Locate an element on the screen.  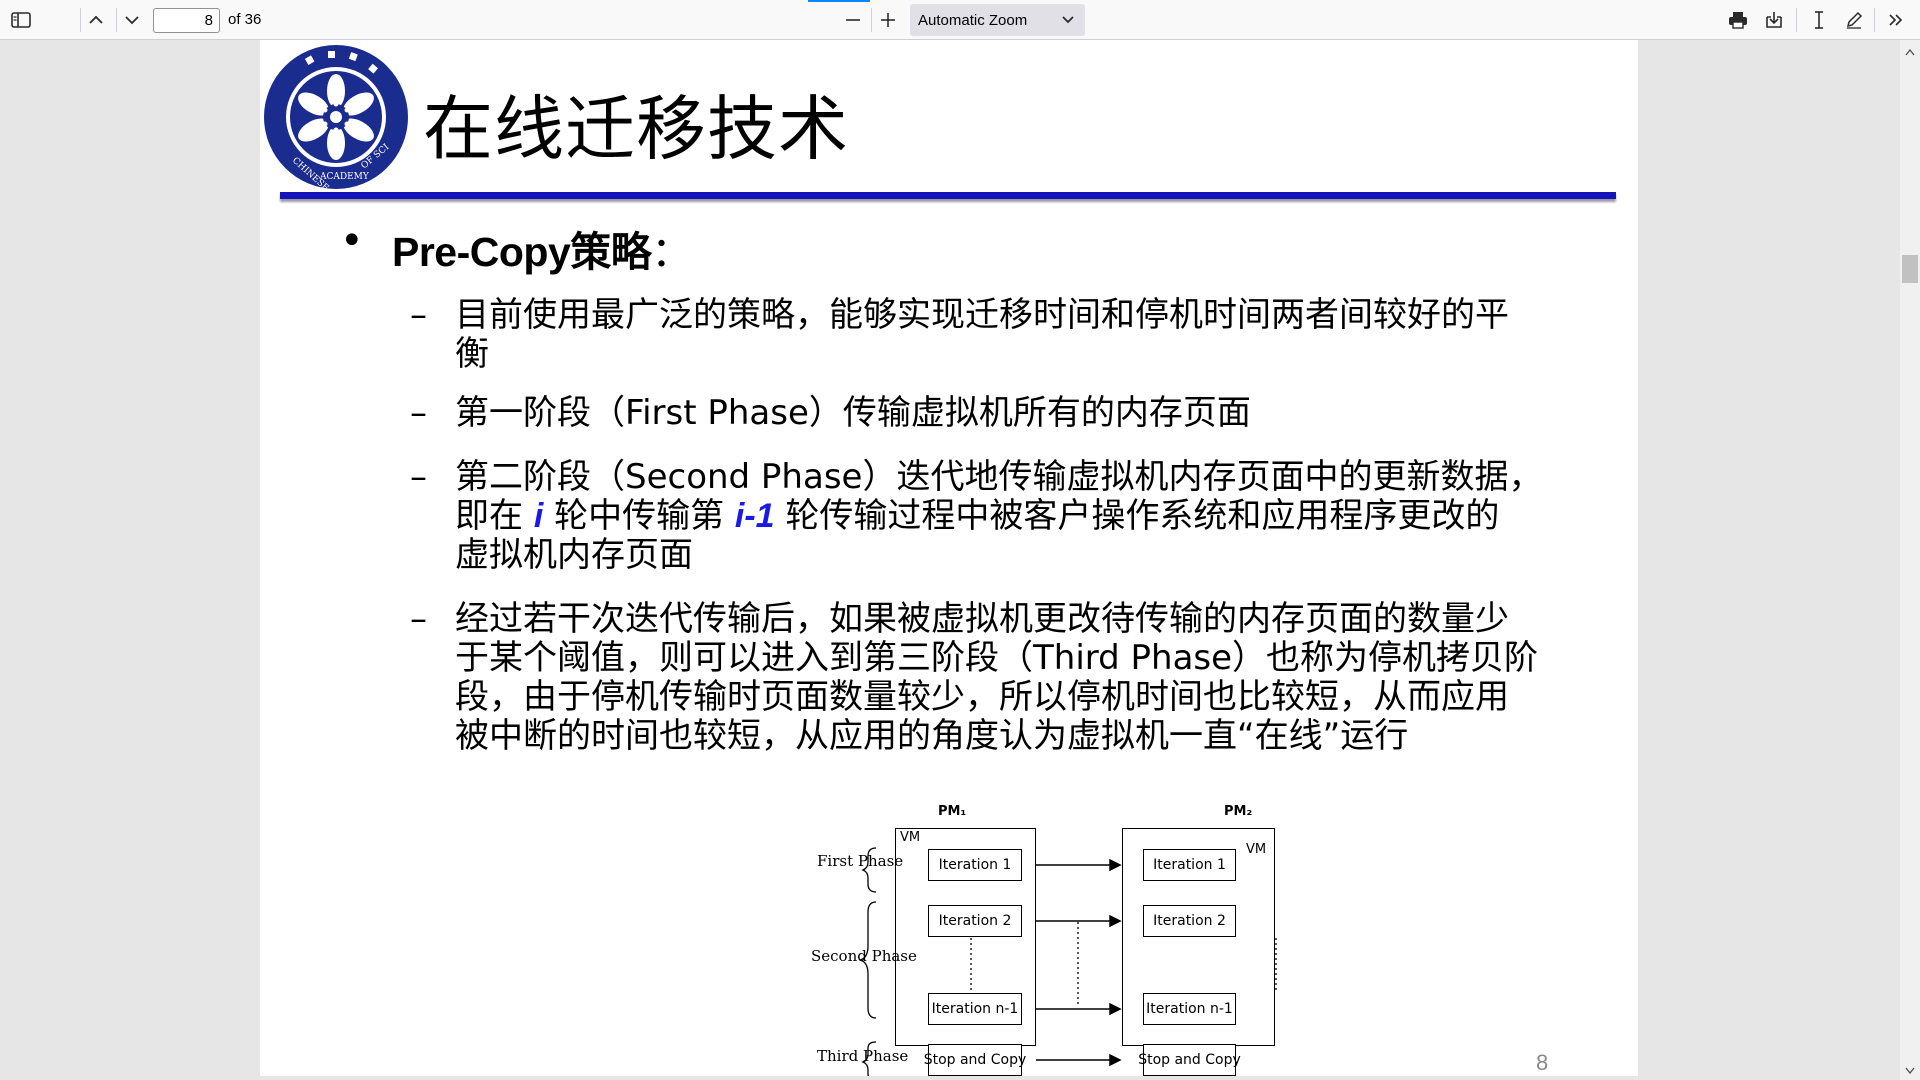
save-button is located at coordinates (1774, 20).